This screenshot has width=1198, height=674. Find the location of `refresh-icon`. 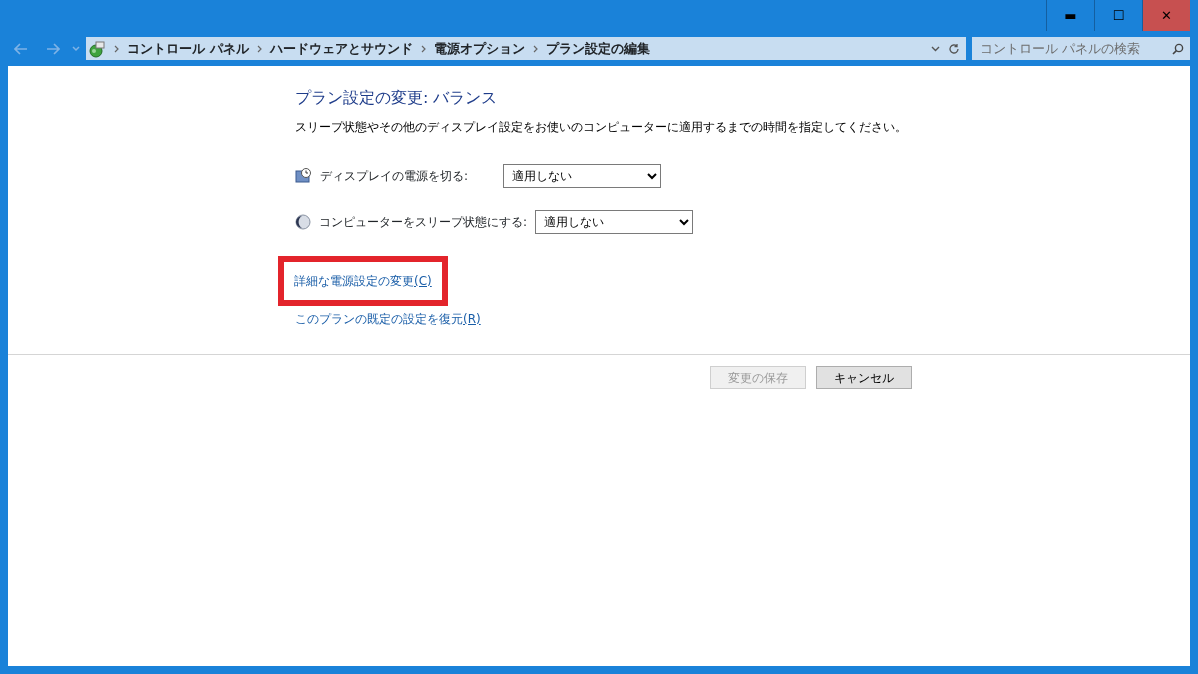

refresh-icon is located at coordinates (954, 48).